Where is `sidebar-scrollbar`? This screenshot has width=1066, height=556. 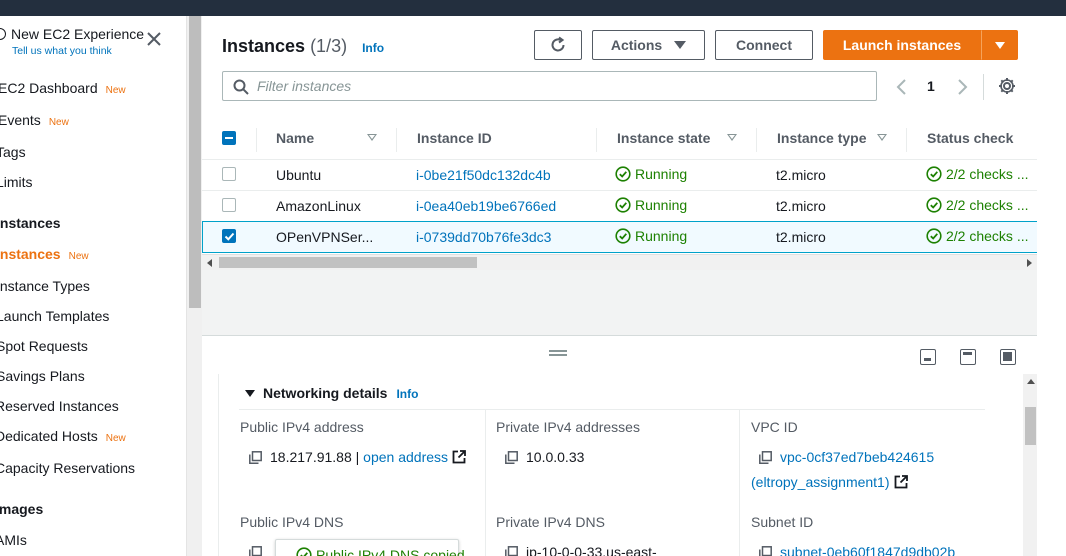 sidebar-scrollbar is located at coordinates (194, 286).